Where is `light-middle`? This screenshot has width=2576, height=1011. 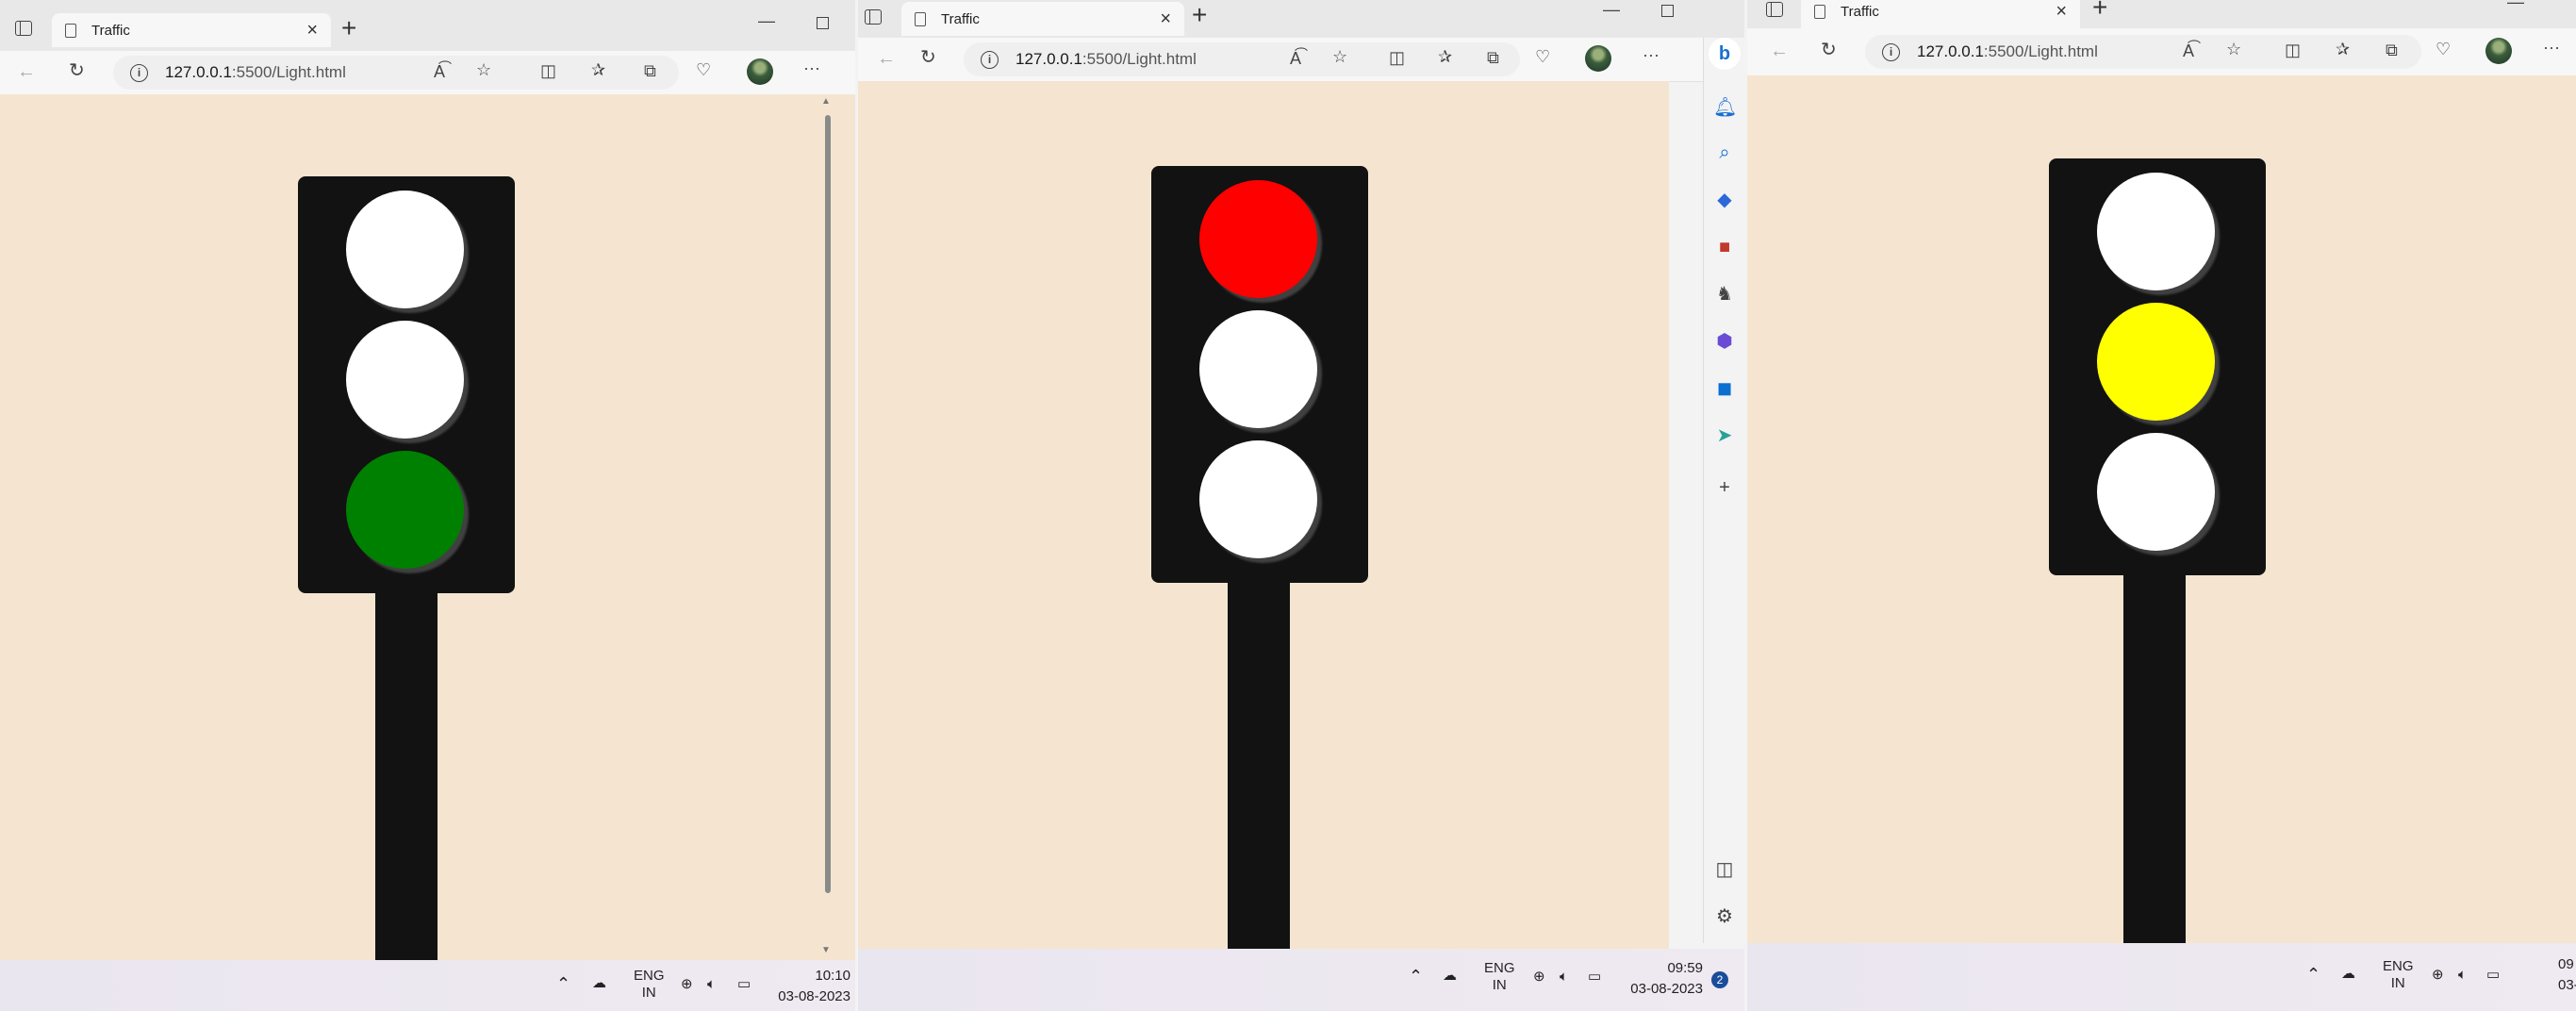 light-middle is located at coordinates (1258, 369).